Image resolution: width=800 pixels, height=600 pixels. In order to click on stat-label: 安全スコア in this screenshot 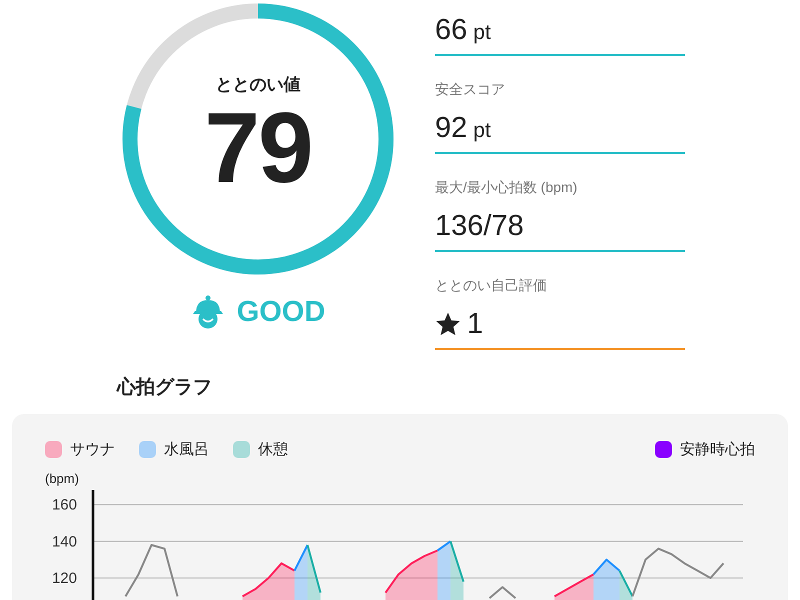, I will do `click(470, 89)`.